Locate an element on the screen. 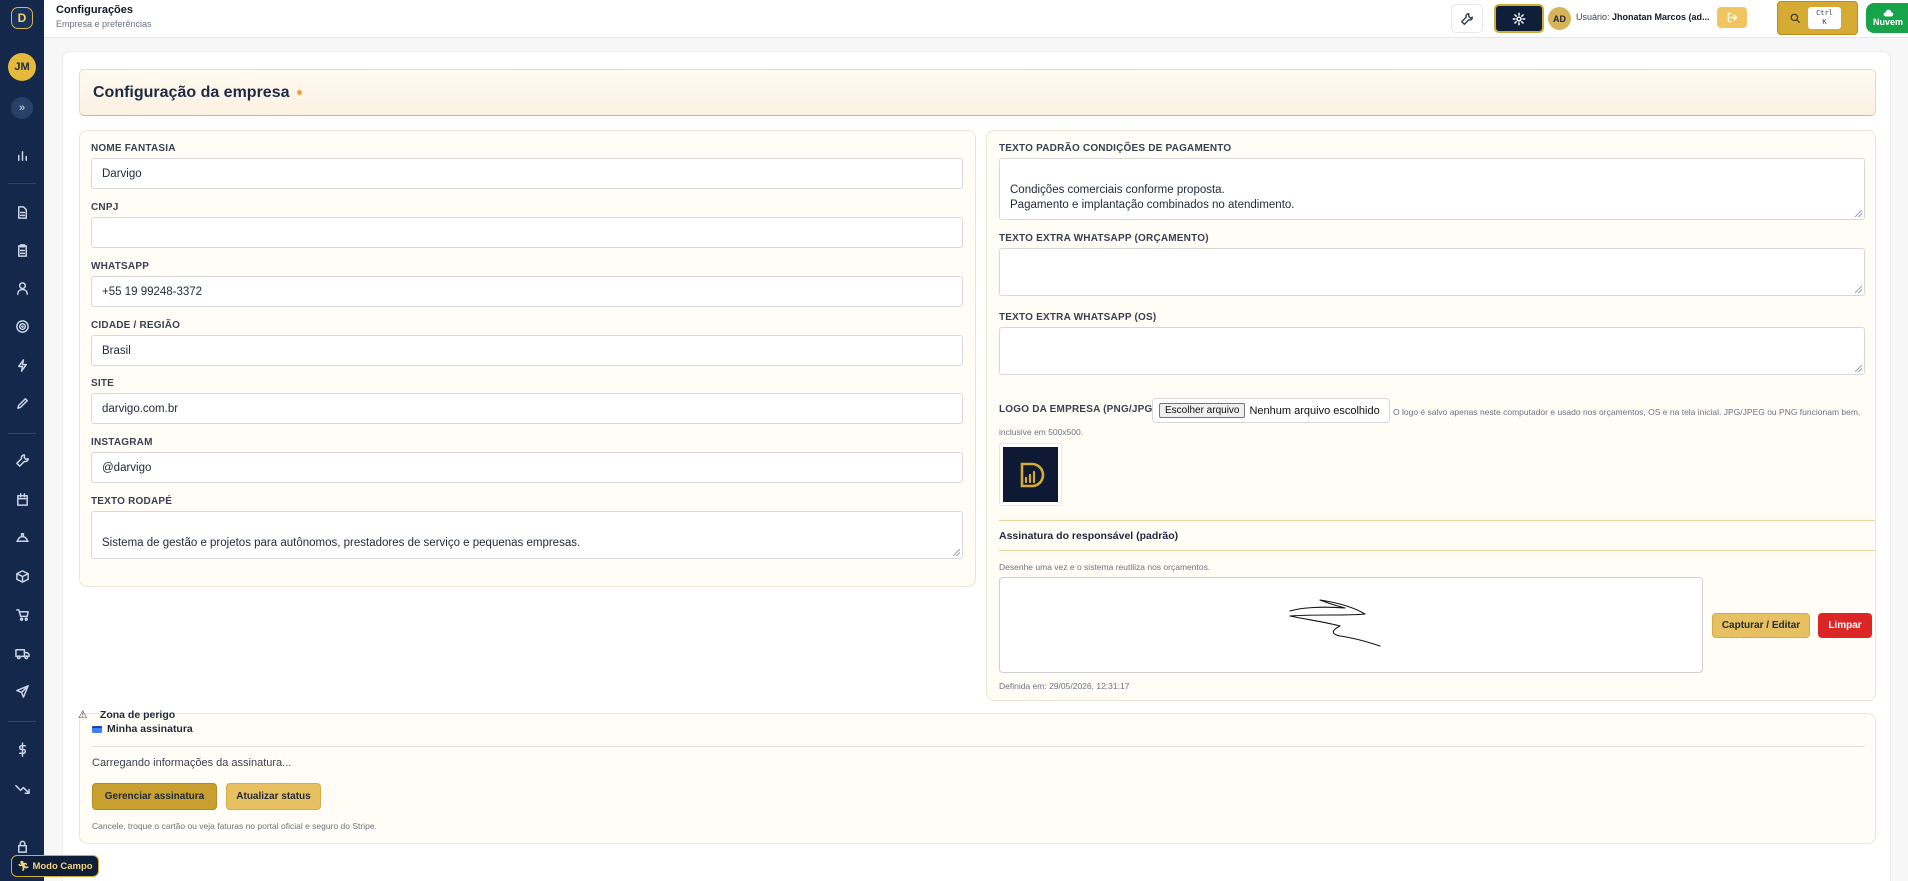 The width and height of the screenshot is (1908, 881). sidebar-item-trends is located at coordinates (22, 788).